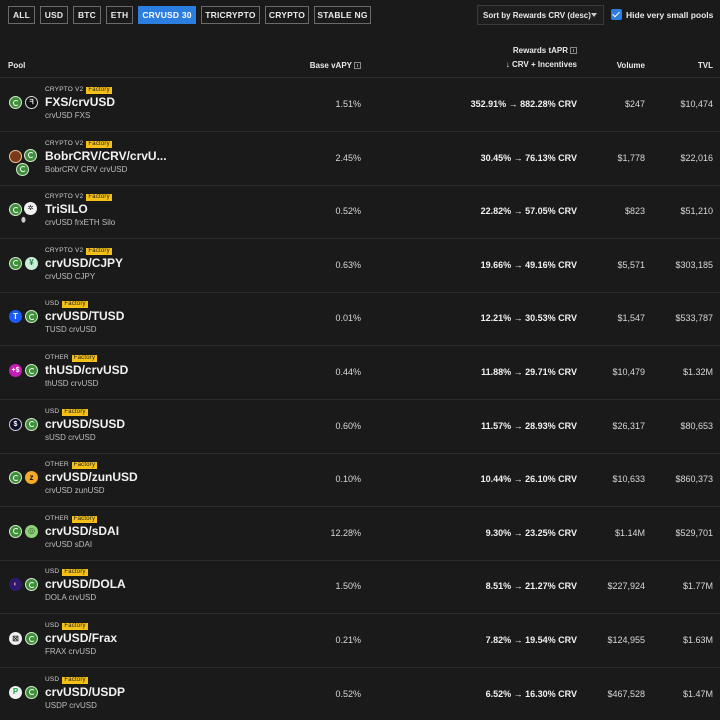 This screenshot has height=720, width=720. Describe the element at coordinates (15, 692) in the screenshot. I see `usdp-icon: P` at that location.